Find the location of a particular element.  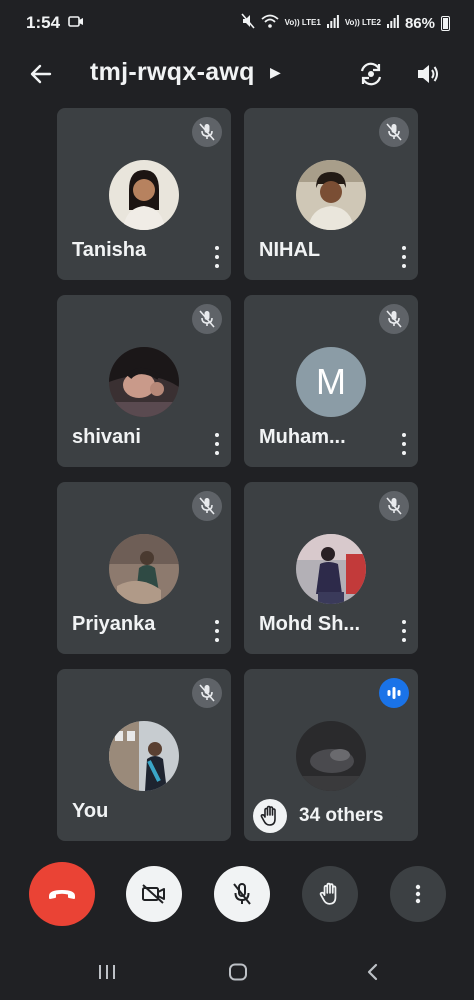

back-button is located at coordinates (41, 74).